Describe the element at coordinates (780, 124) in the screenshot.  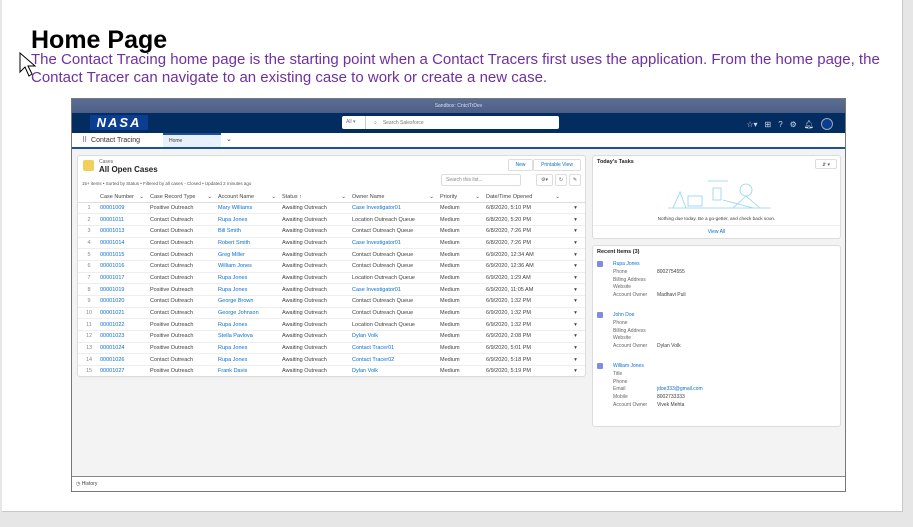
I see `help-icon: ?` at that location.